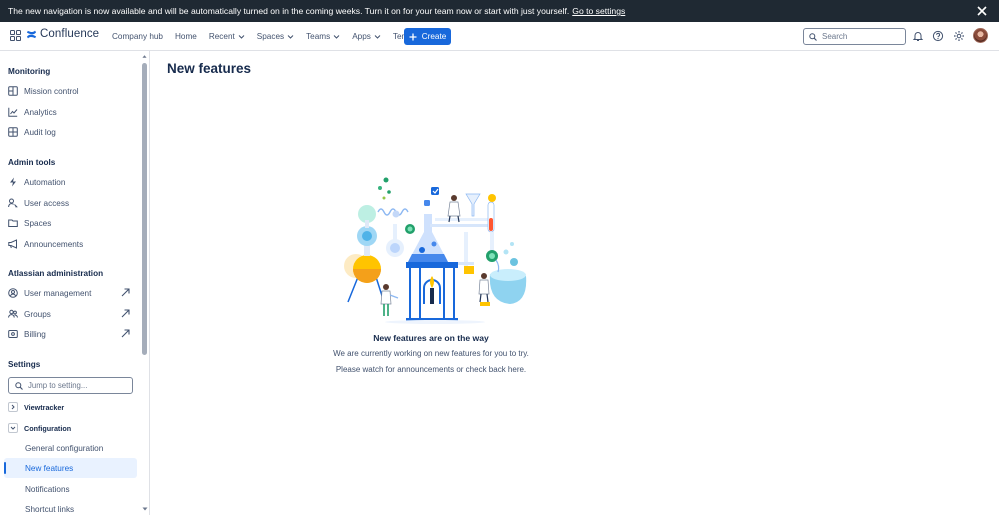 The image size is (999, 515). I want to click on nav-item-label: Company hub, so click(137, 36).